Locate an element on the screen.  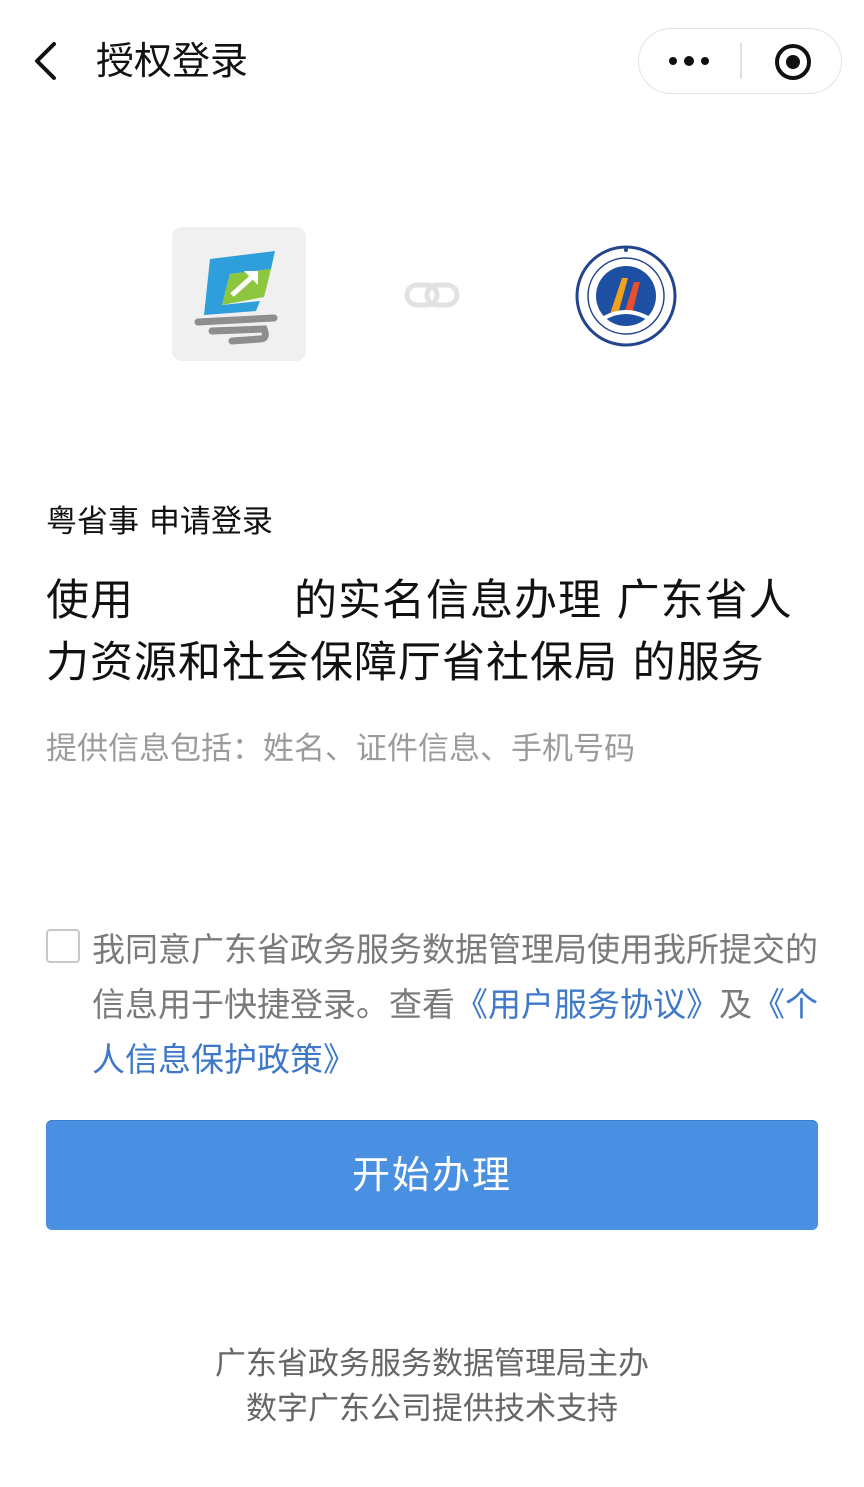
guangdong-hrss-dept-emblem is located at coordinates (626, 296).